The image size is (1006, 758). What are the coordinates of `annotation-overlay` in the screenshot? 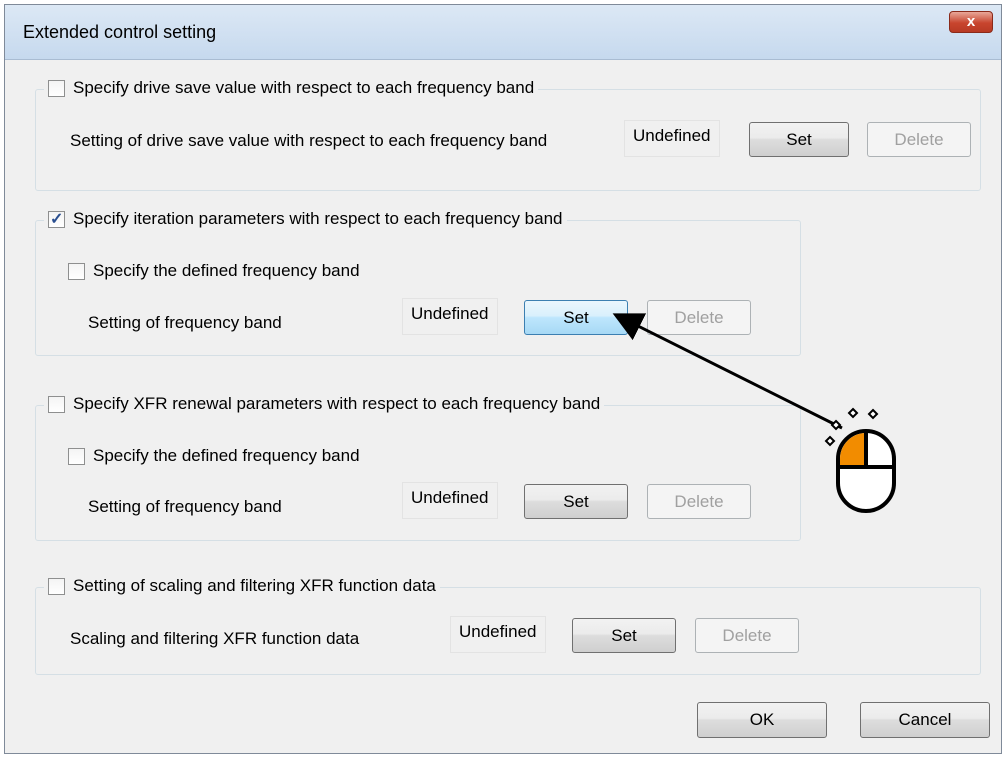 It's located at (754, 413).